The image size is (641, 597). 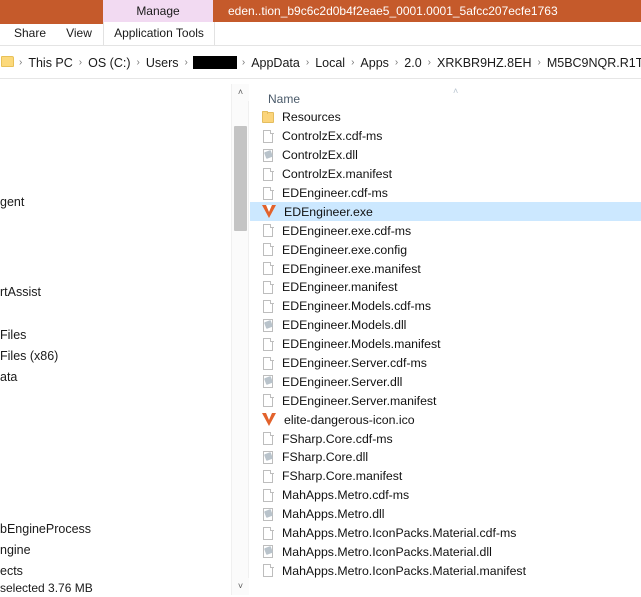 I want to click on file-name-label: EDEngineer.exe, so click(x=328, y=211).